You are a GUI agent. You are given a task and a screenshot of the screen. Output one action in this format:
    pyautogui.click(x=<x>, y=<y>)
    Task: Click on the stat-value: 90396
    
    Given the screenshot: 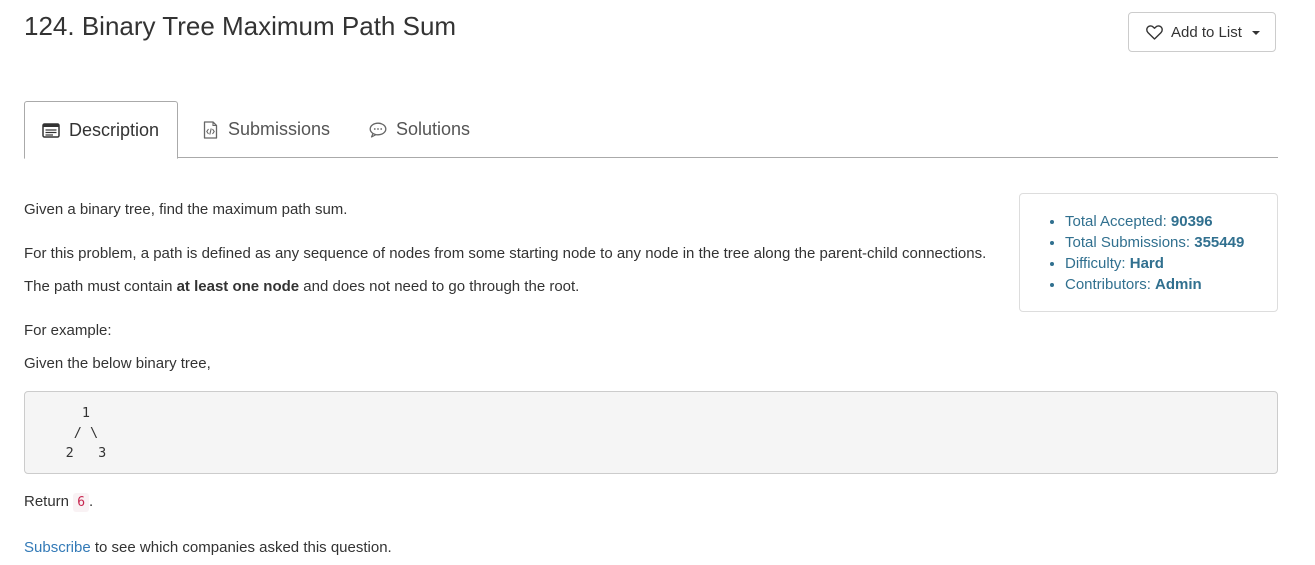 What is the action you would take?
    pyautogui.click(x=1191, y=221)
    